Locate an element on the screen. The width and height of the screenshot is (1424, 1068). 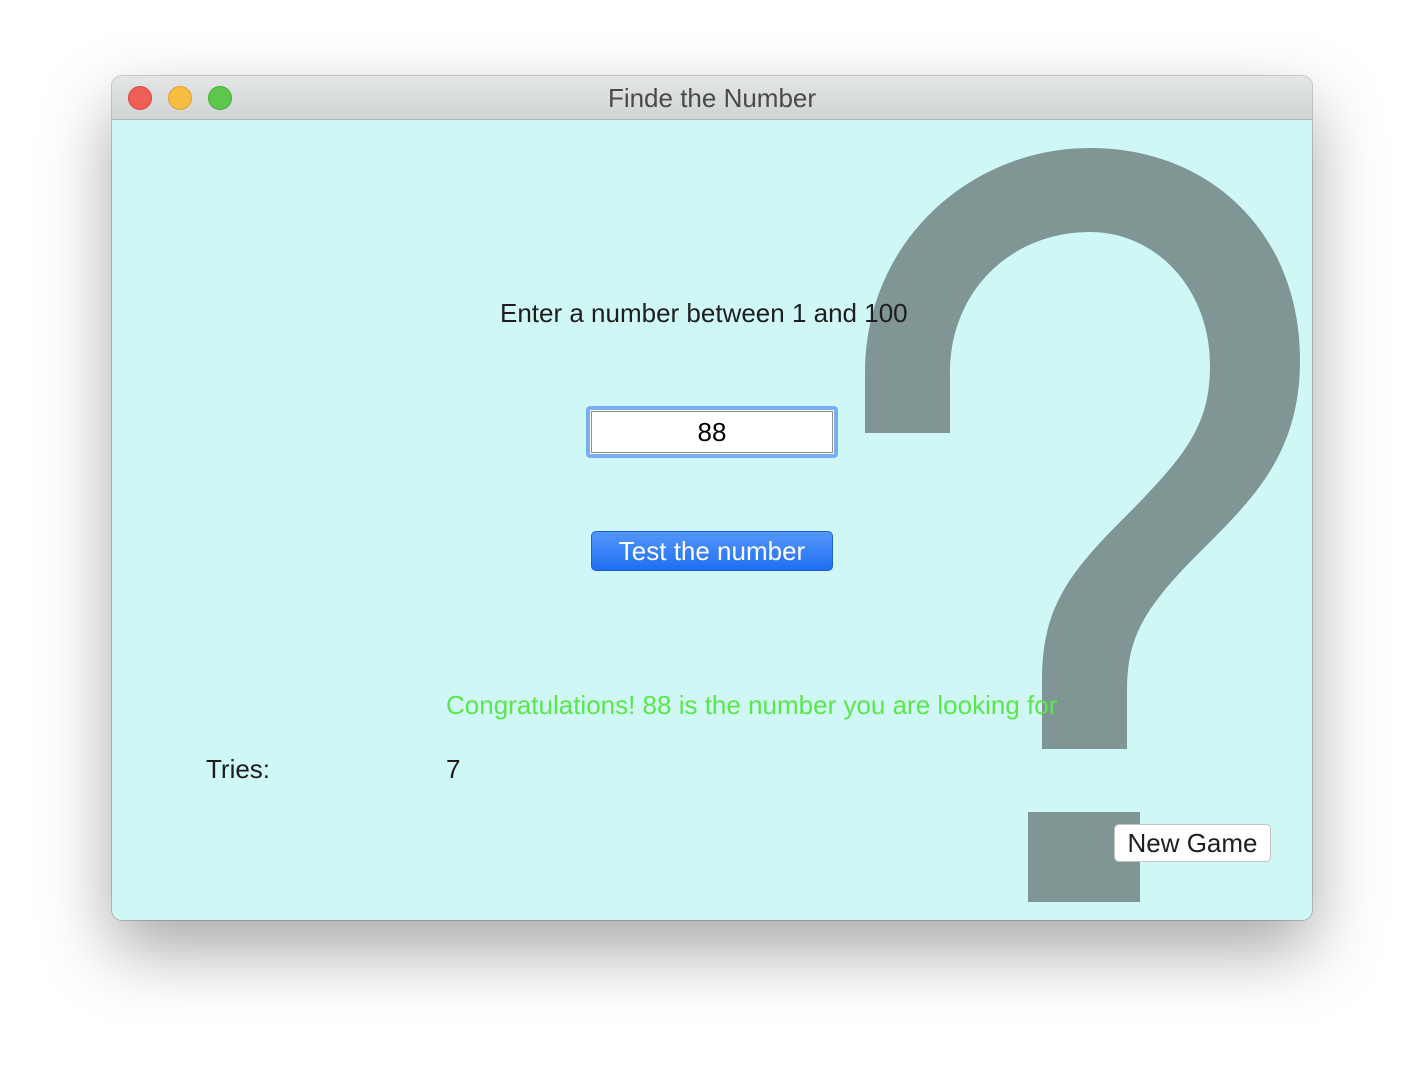
new-game-button: New Game is located at coordinates (1192, 843).